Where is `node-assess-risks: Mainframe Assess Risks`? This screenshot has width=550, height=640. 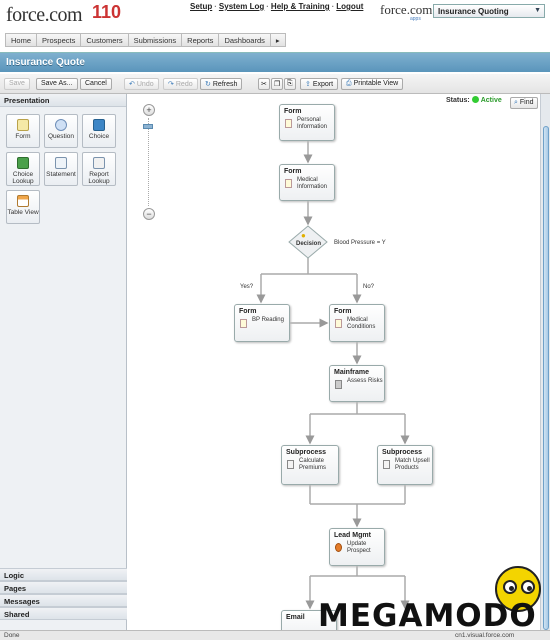 node-assess-risks: Mainframe Assess Risks is located at coordinates (357, 383).